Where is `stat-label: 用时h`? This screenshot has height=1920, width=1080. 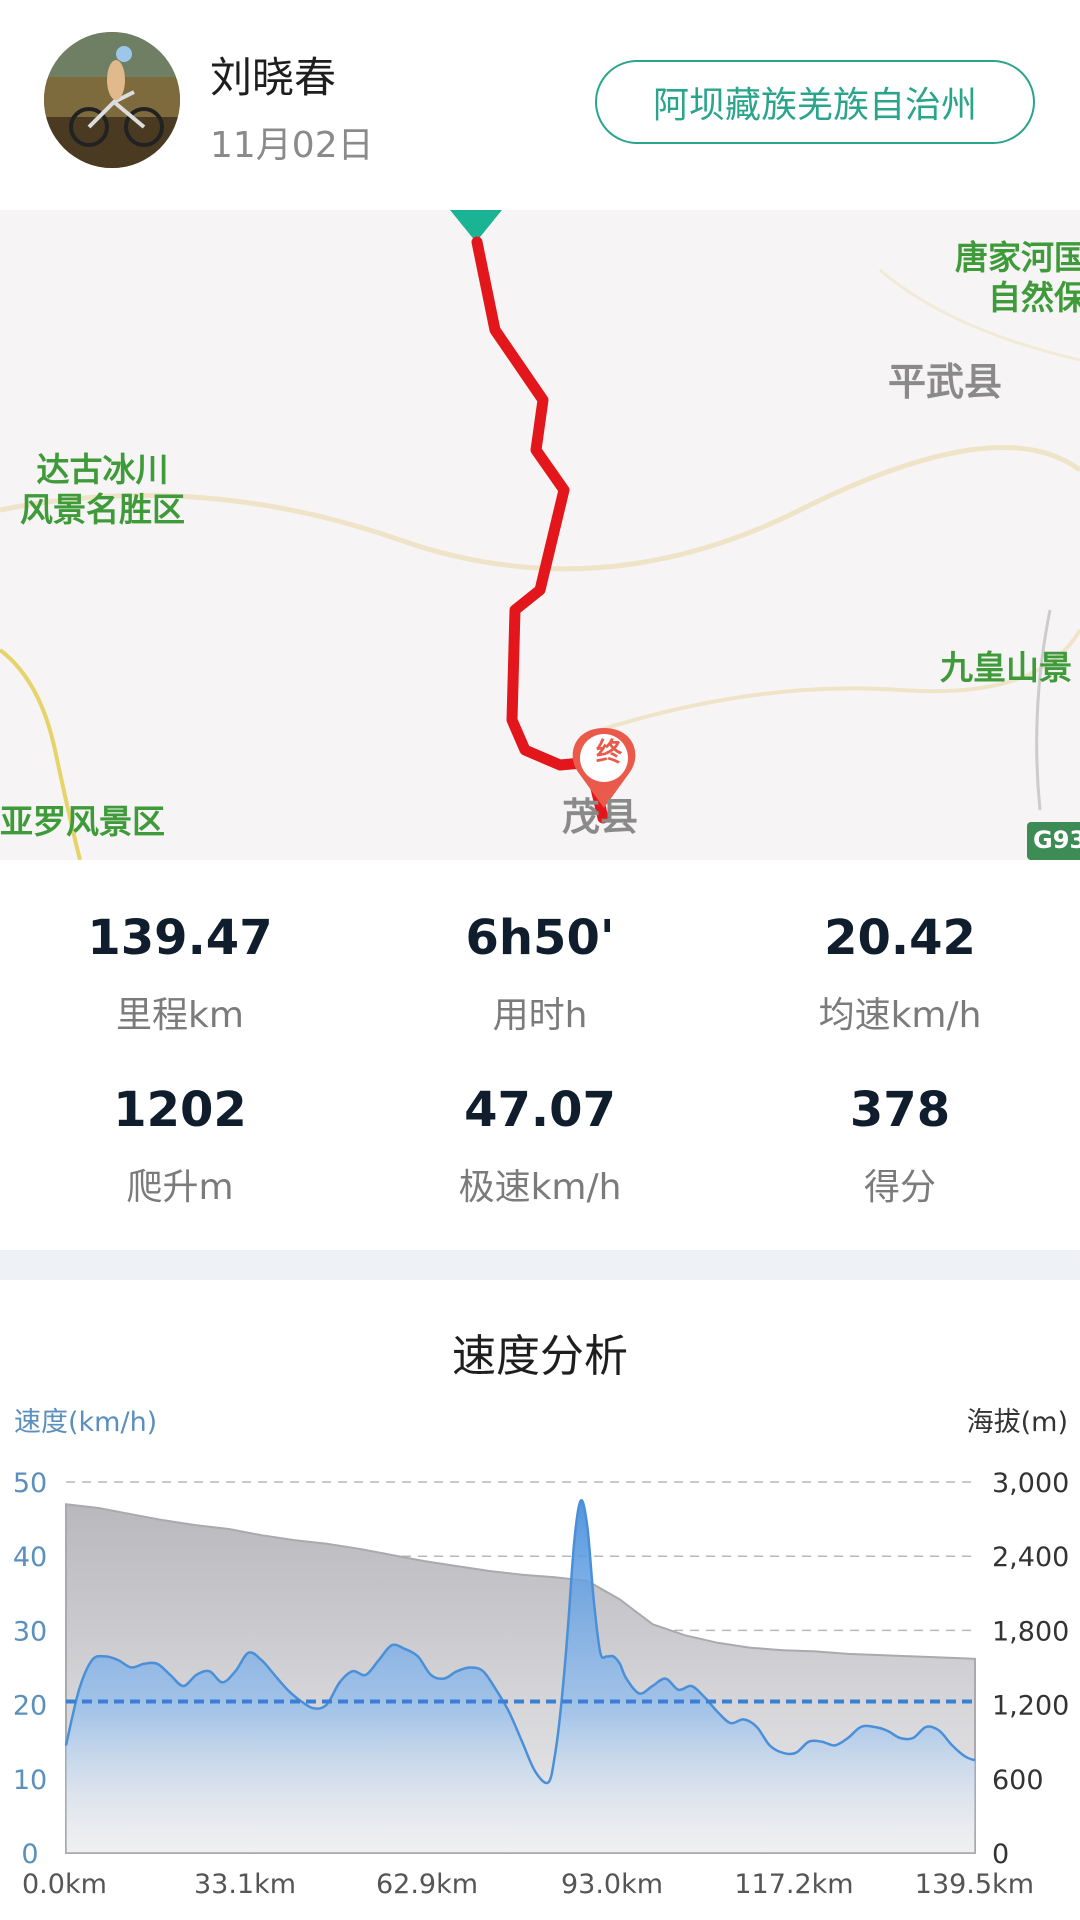 stat-label: 用时h is located at coordinates (540, 1015).